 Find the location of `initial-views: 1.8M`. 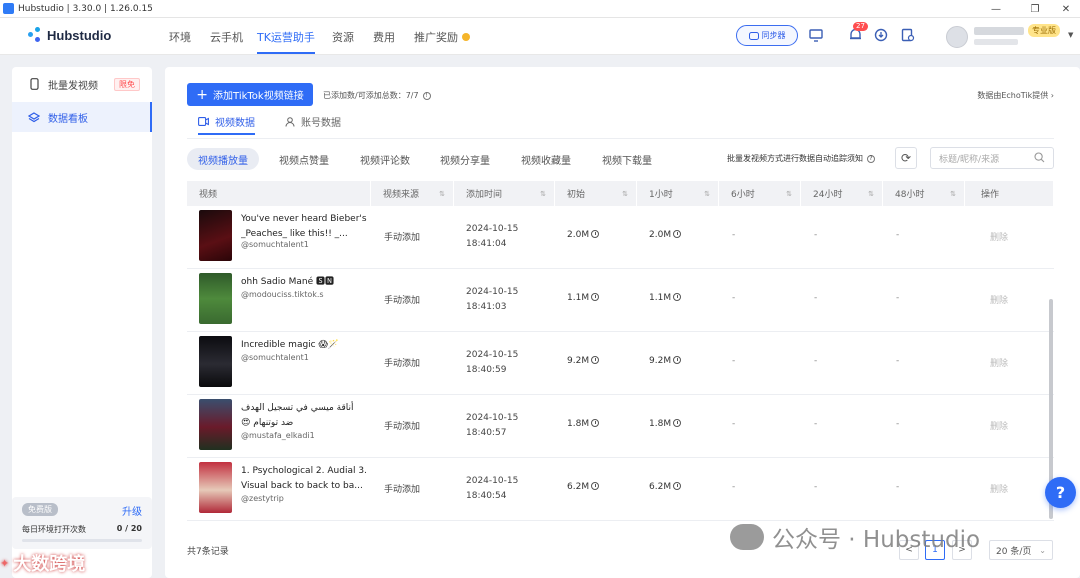

initial-views: 1.8M is located at coordinates (583, 424).